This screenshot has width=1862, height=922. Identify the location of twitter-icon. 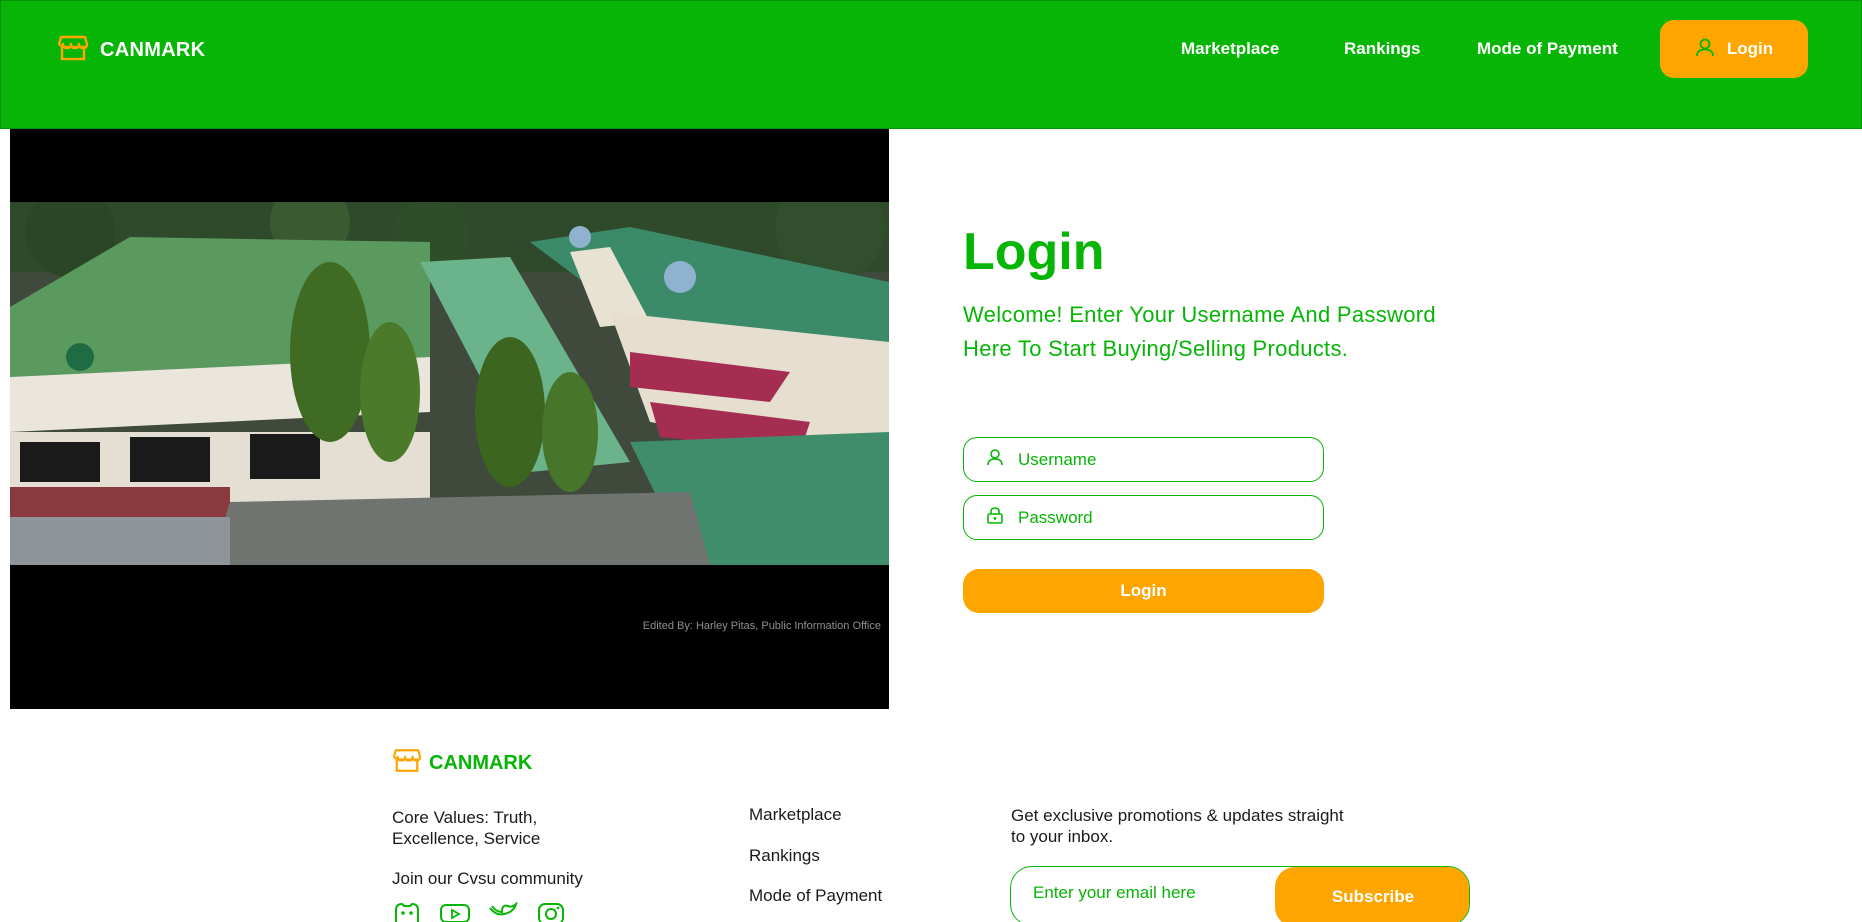
(503, 911).